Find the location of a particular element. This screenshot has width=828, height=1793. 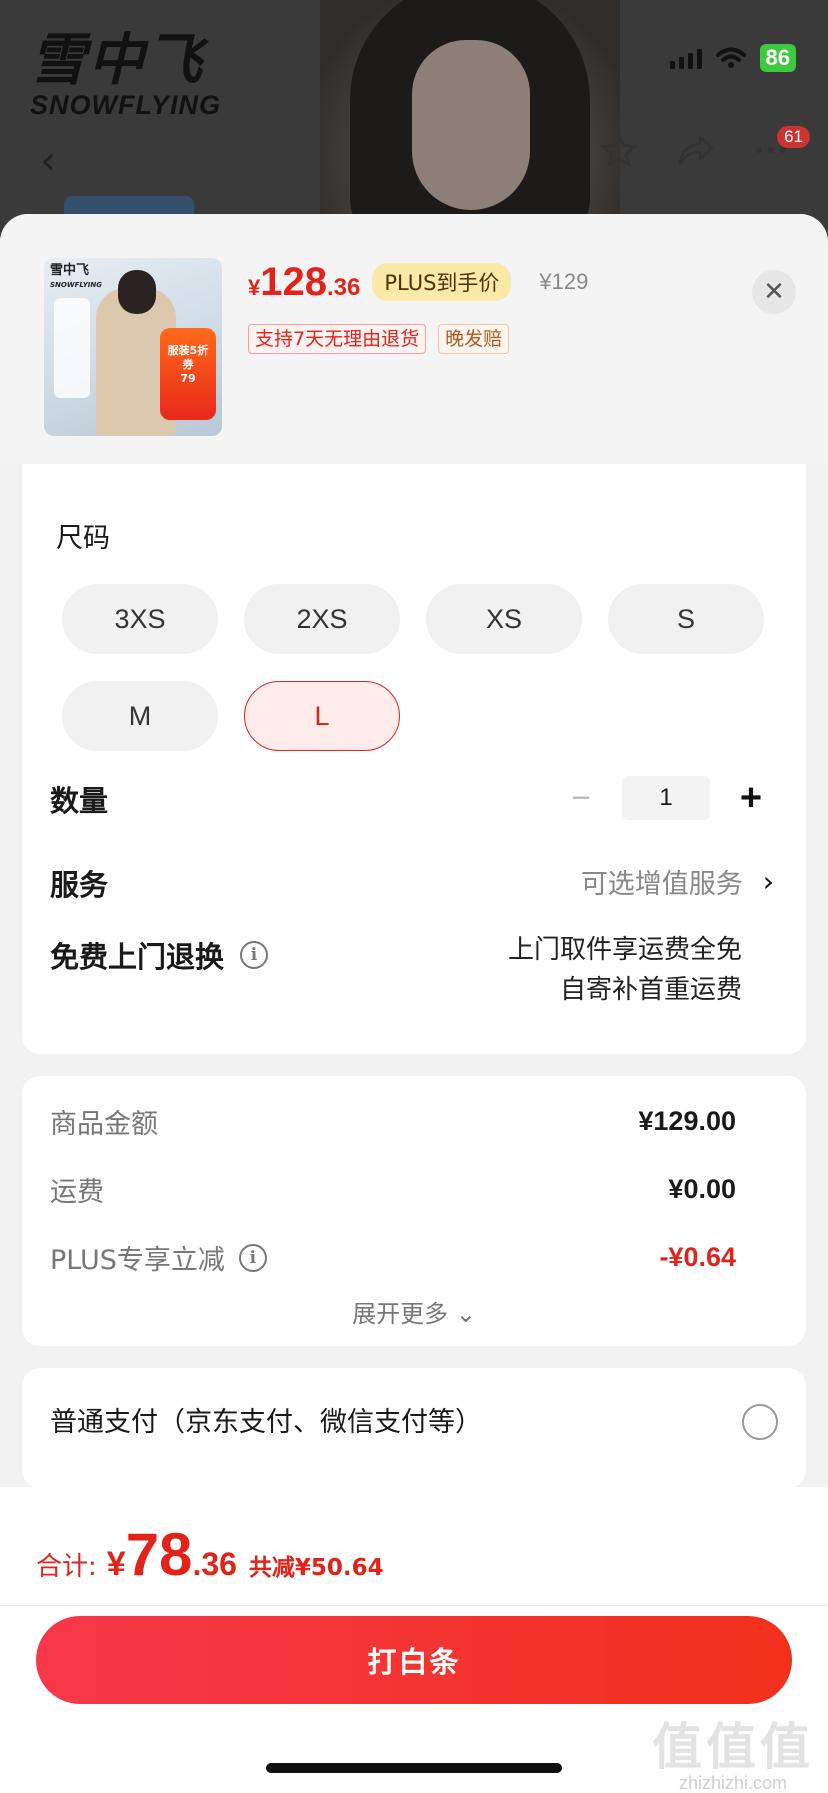

share-icon is located at coordinates (696, 150).